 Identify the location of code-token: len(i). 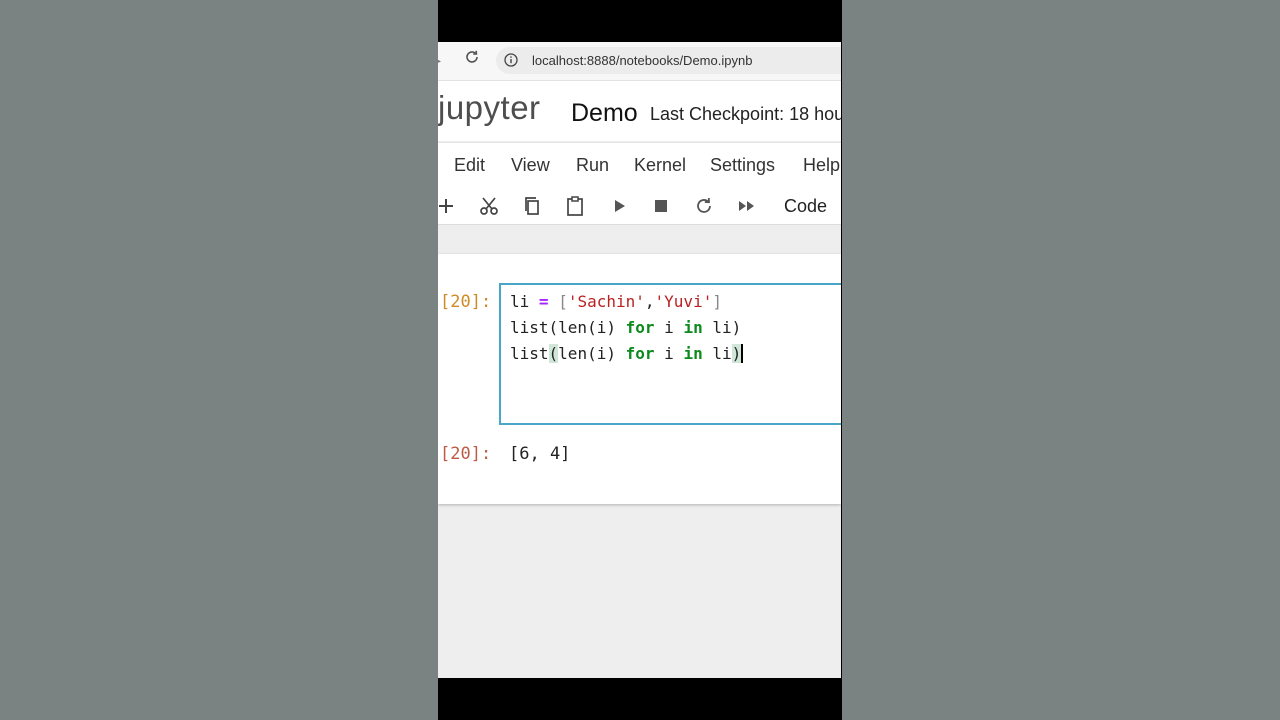
(587, 353).